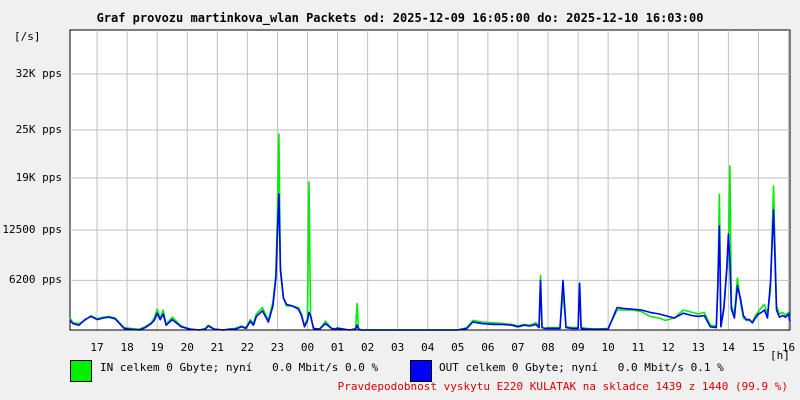 This screenshot has width=800, height=400. What do you see at coordinates (247, 347) in the screenshot?
I see `x-tick-label: 22` at bounding box center [247, 347].